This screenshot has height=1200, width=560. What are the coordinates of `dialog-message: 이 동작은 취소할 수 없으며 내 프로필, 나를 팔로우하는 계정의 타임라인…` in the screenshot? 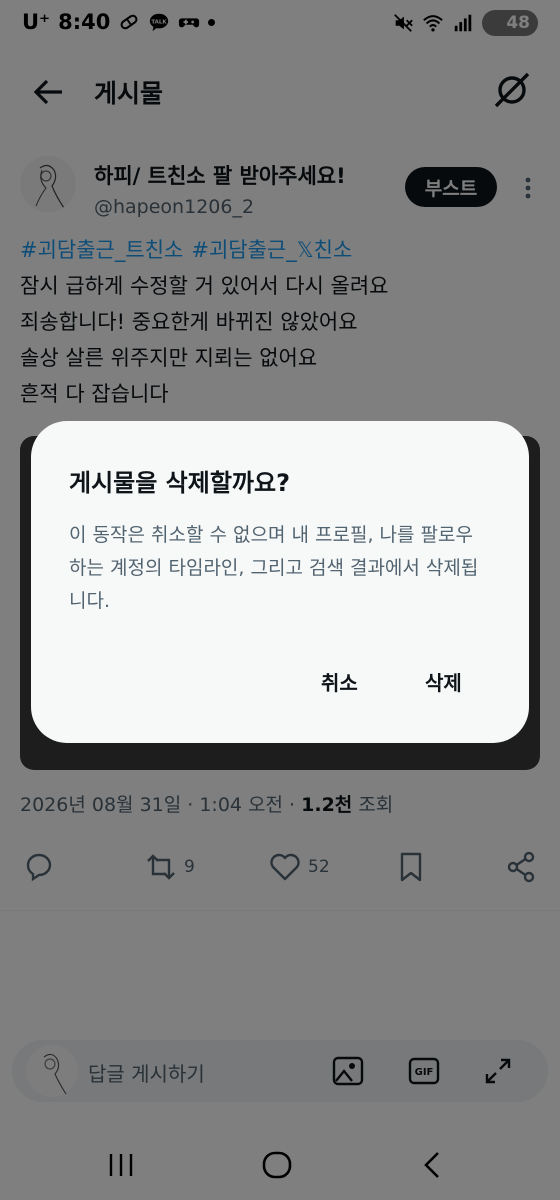 It's located at (274, 568).